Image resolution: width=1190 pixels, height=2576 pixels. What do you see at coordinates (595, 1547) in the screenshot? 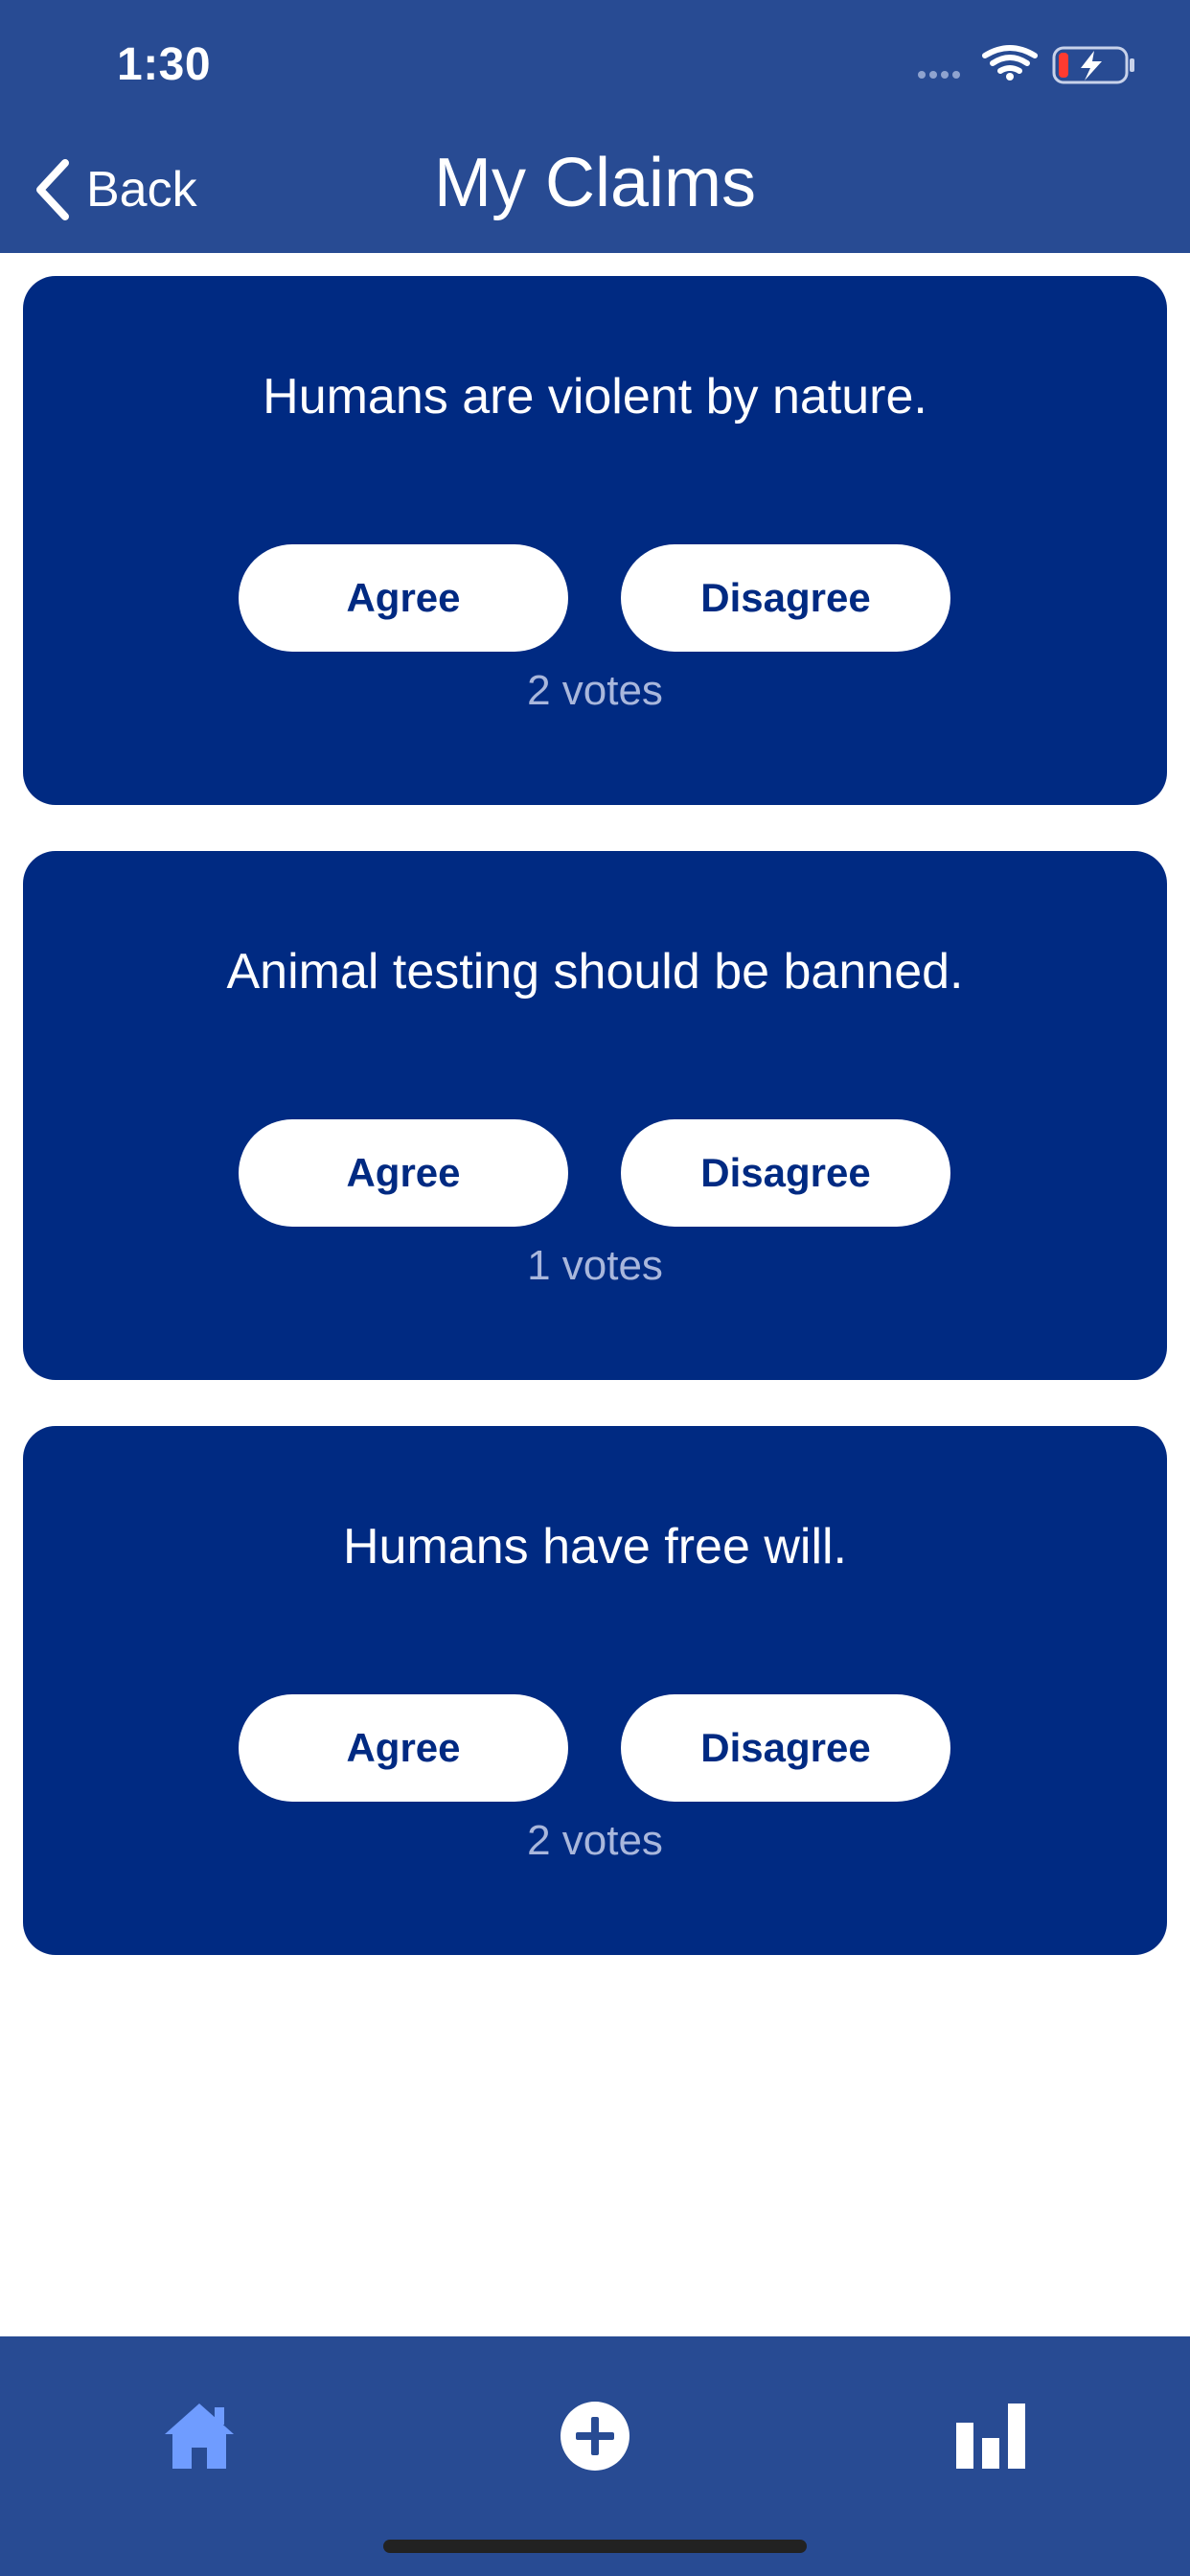
I see `claim-text: Humans have free will.` at bounding box center [595, 1547].